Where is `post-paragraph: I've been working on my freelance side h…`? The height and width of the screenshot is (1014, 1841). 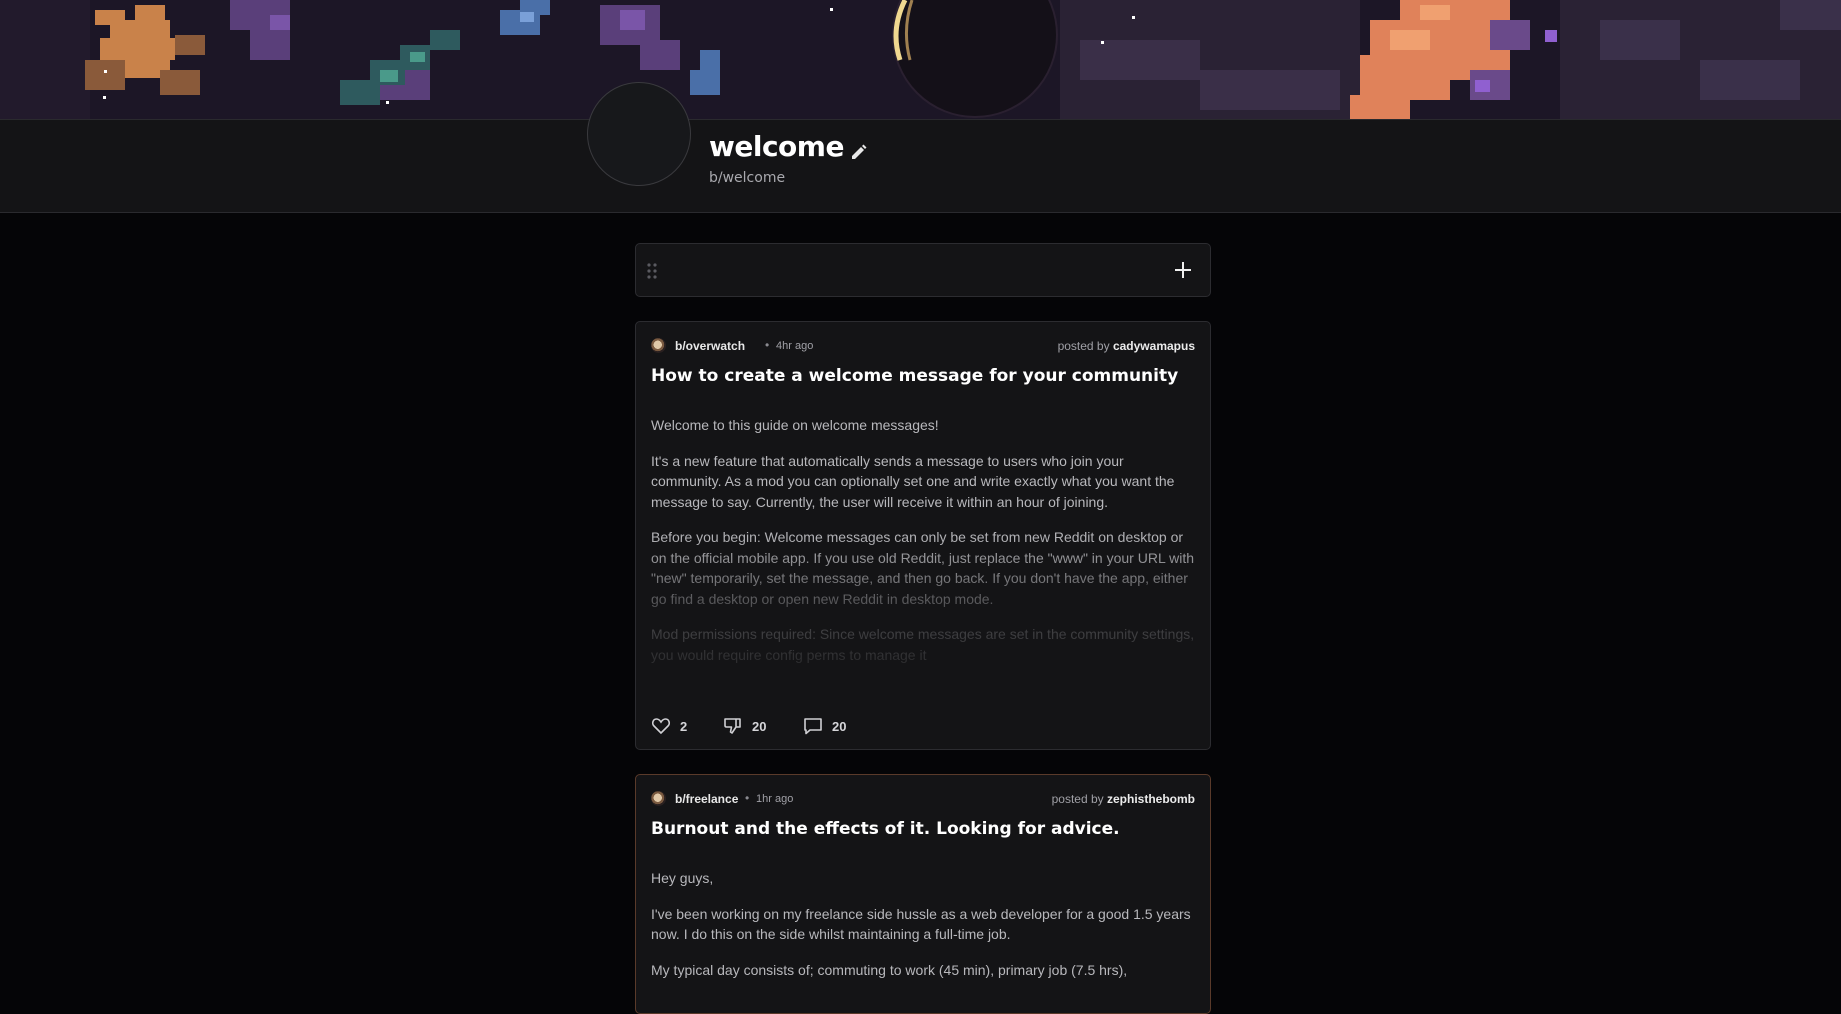
post-paragraph: I've been working on my freelance side h… is located at coordinates (921, 924).